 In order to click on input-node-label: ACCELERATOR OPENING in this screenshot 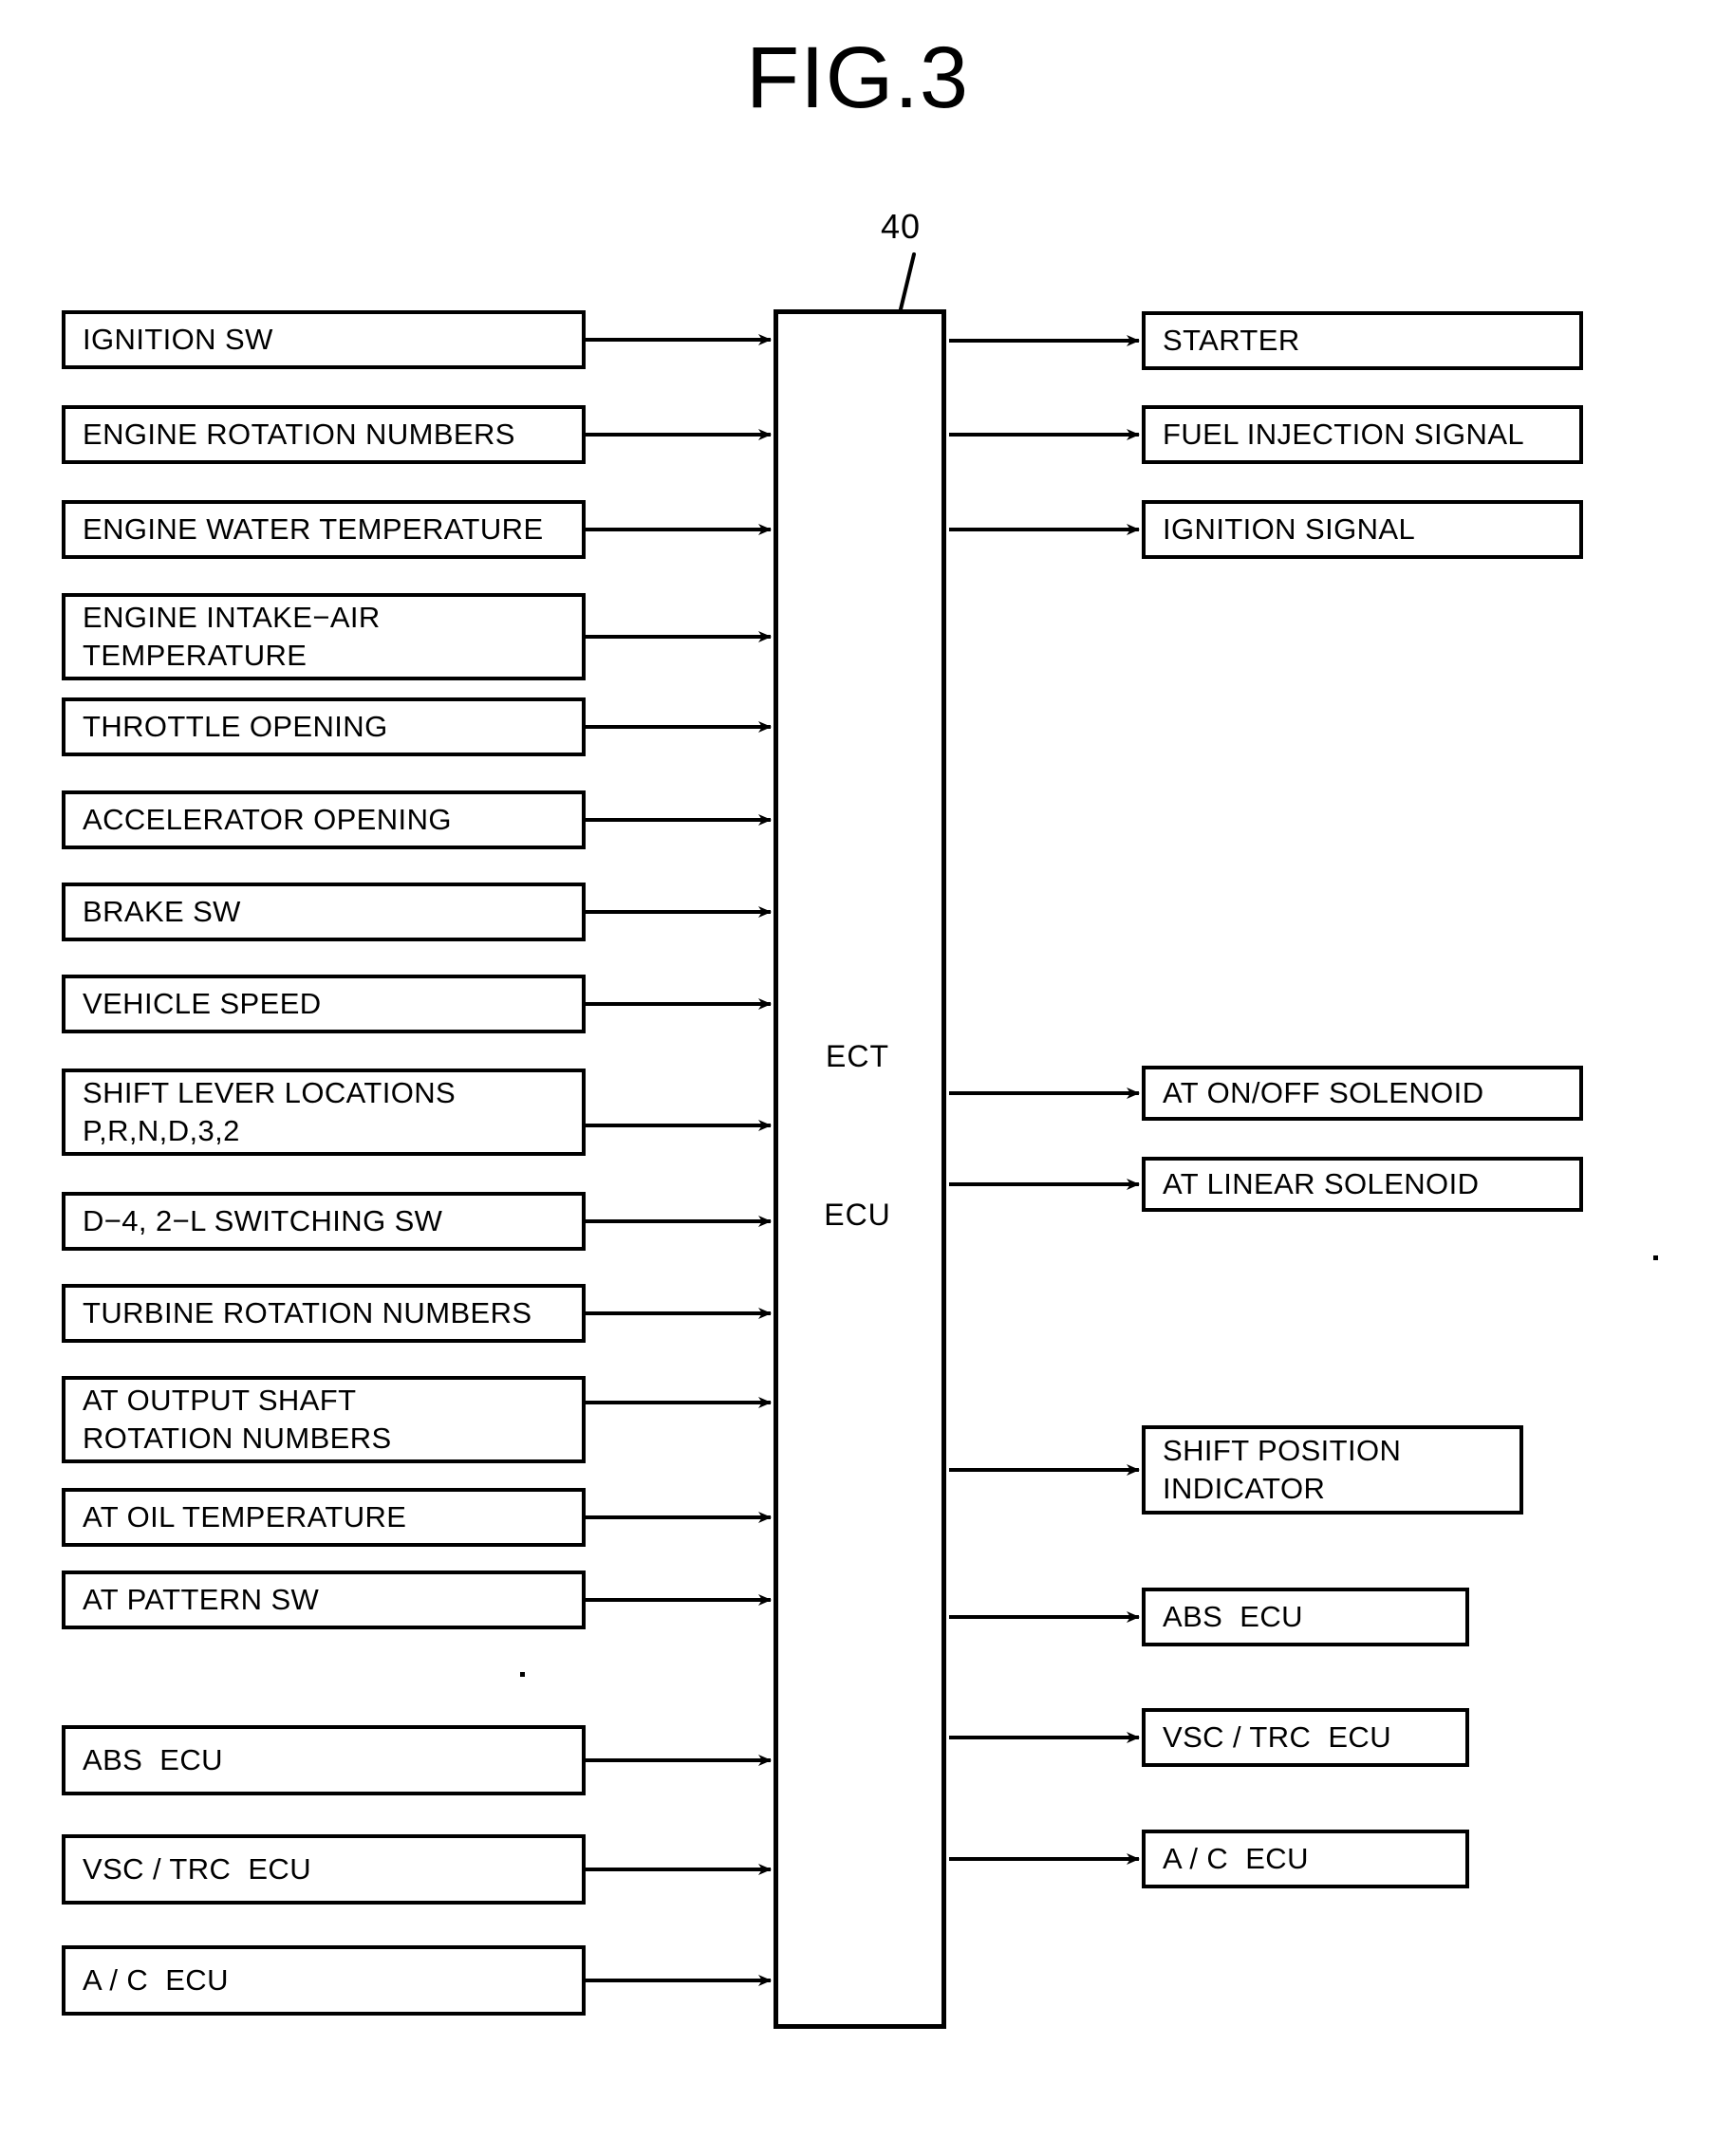, I will do `click(267, 820)`.